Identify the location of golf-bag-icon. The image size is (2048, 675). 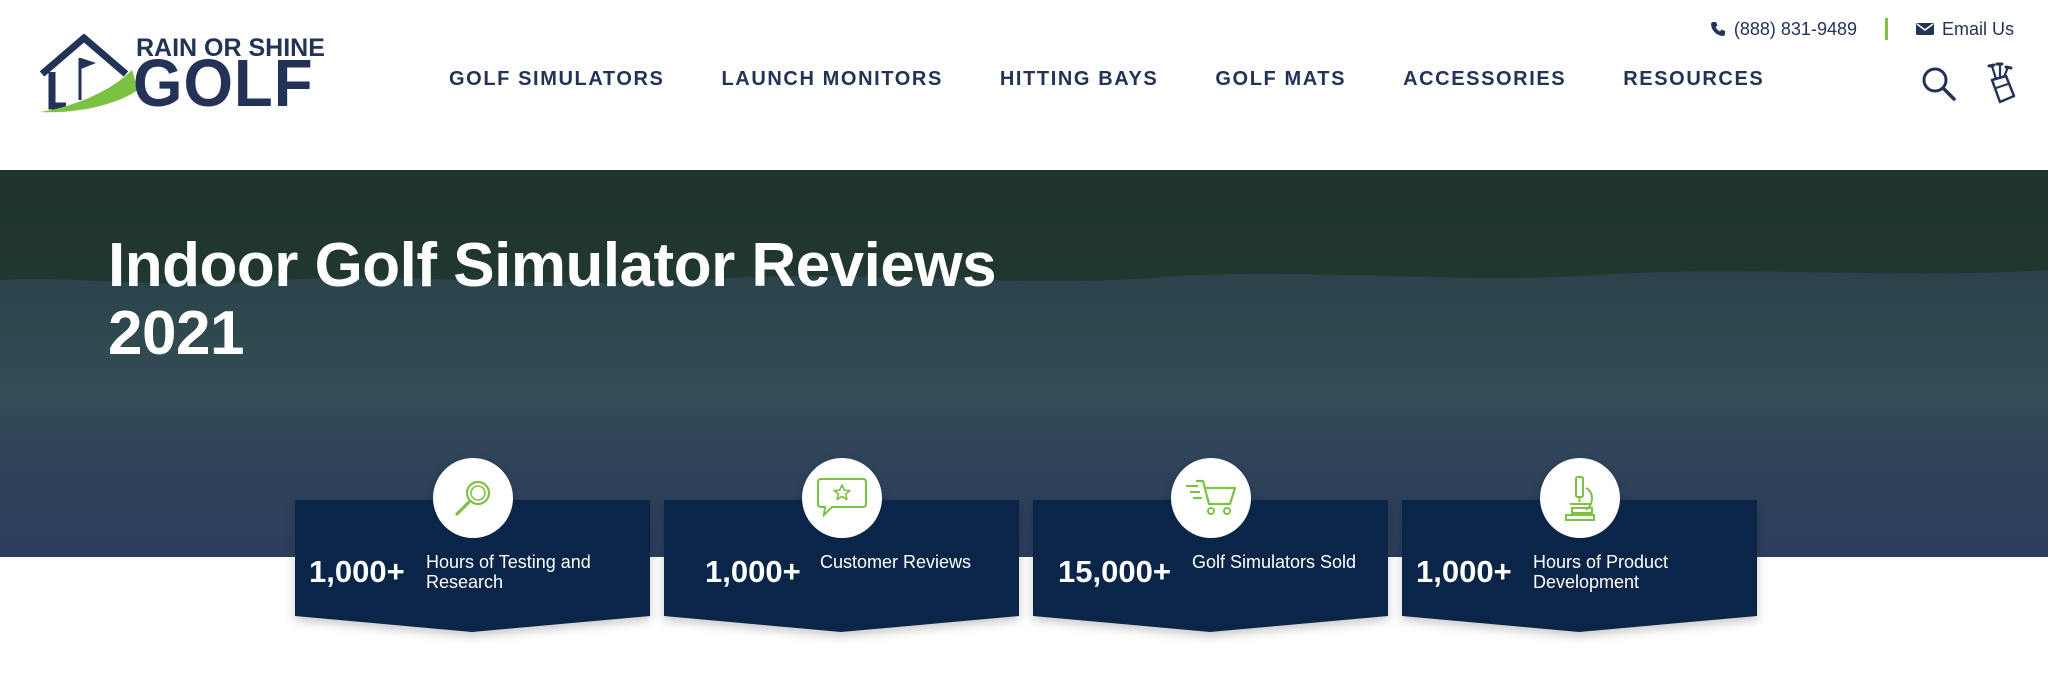
(2001, 83).